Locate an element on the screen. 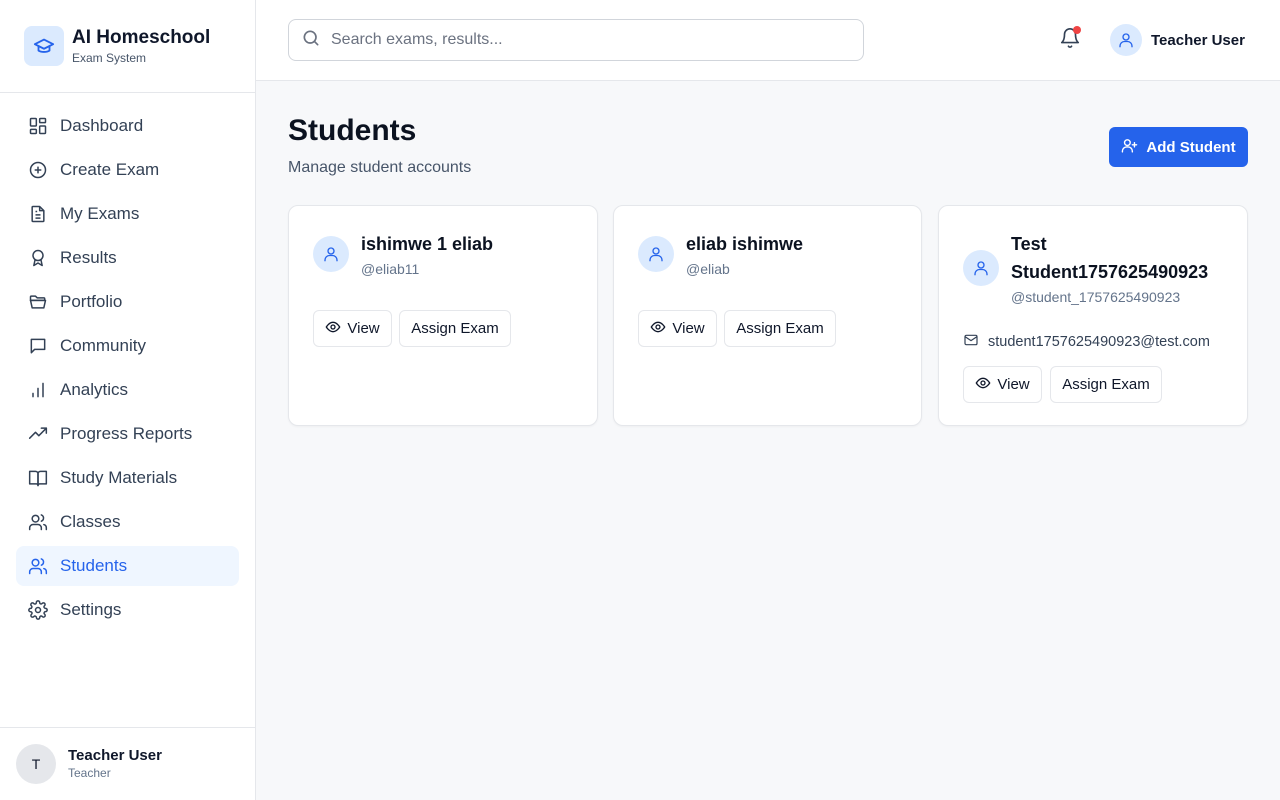 Image resolution: width=1280 pixels, height=800 pixels. sidebar-item-create-exam: Create Exam is located at coordinates (127, 170).